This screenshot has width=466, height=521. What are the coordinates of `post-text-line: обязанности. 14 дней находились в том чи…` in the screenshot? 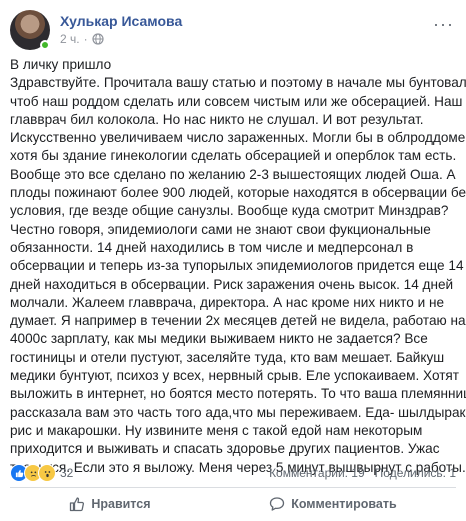 It's located at (212, 247).